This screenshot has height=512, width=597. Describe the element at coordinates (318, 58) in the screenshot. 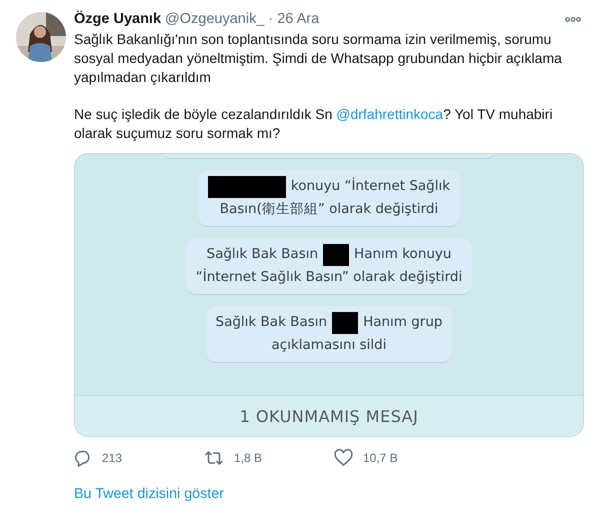

I see `tweet-text: Sağlık Bakanlığı'nın son toplantısında soru sormama izin verilmemiş, sorumu sosyal medyadan yöneltmiştim. Şimdi de Whatsapp grubundan hiçbir açıklama yapılmadan çıkarıldım` at that location.